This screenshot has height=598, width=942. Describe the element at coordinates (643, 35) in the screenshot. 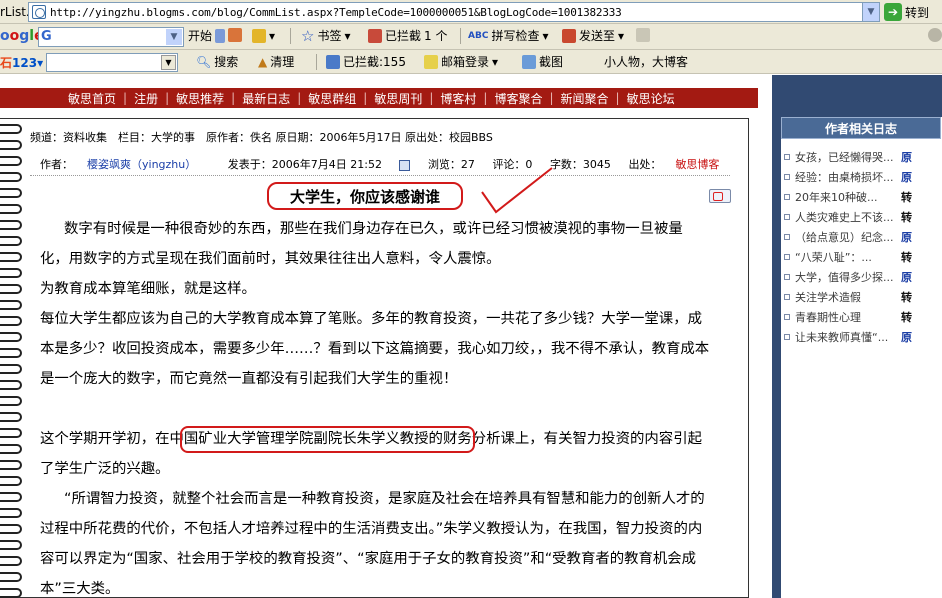

I see `highlight-button` at that location.